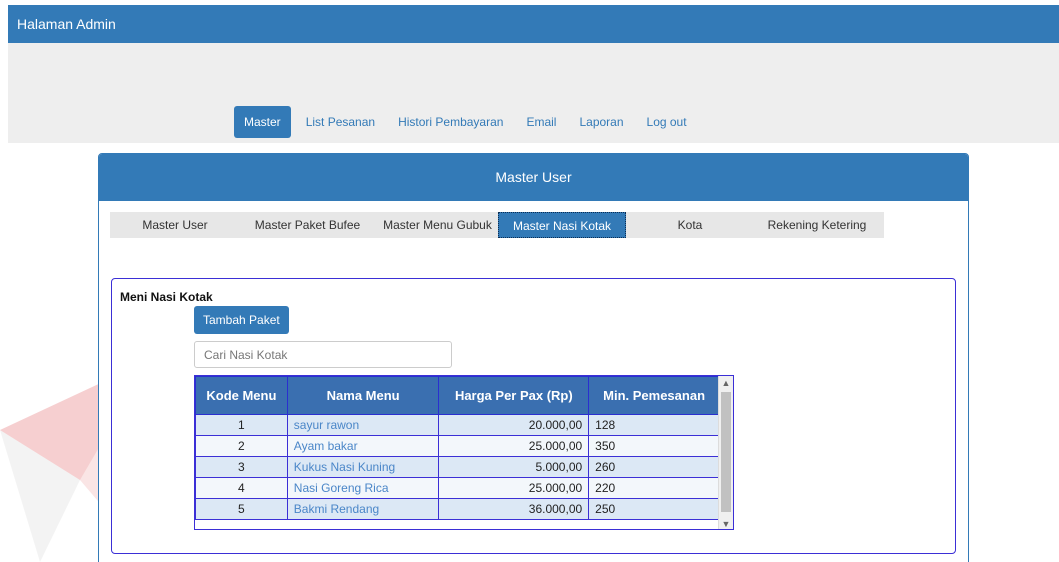  I want to click on cell-harga: 5.000,00, so click(514, 467).